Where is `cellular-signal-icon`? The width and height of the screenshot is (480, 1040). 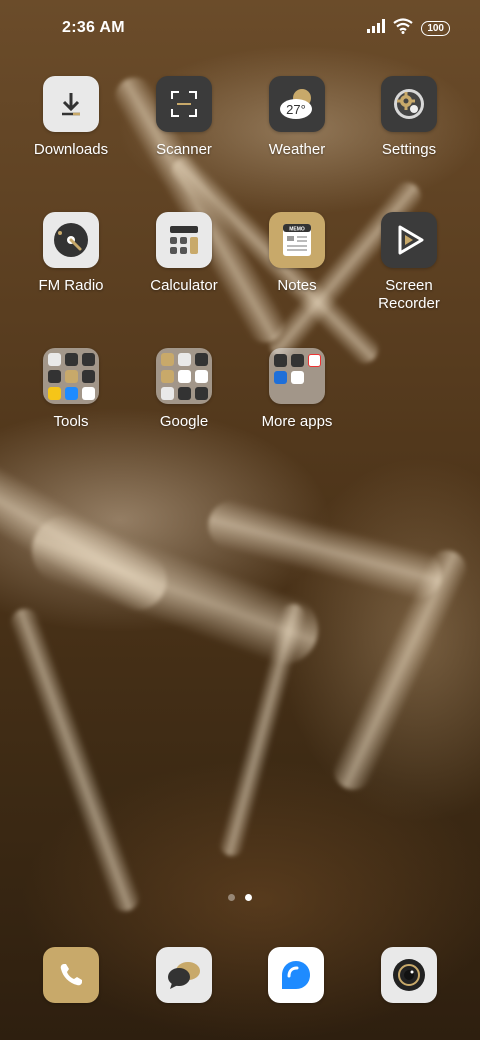
cellular-signal-icon is located at coordinates (376, 28).